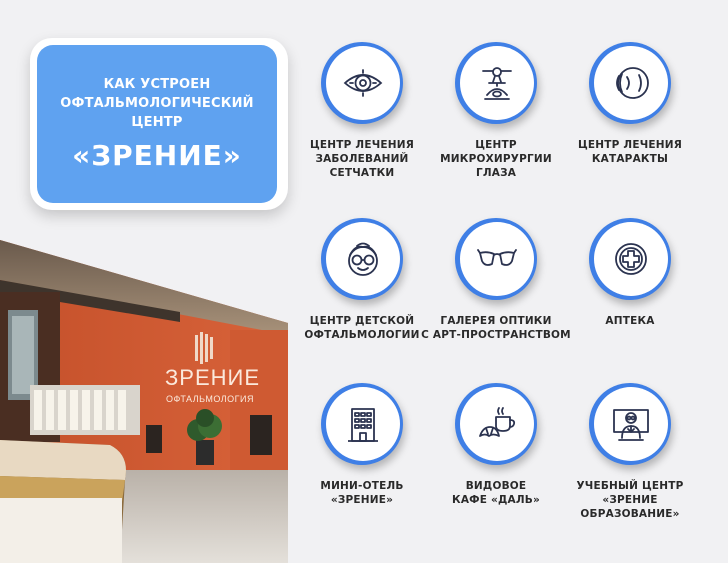 This screenshot has height=563, width=728. I want to click on coffee-croissant-icon, so click(497, 422).